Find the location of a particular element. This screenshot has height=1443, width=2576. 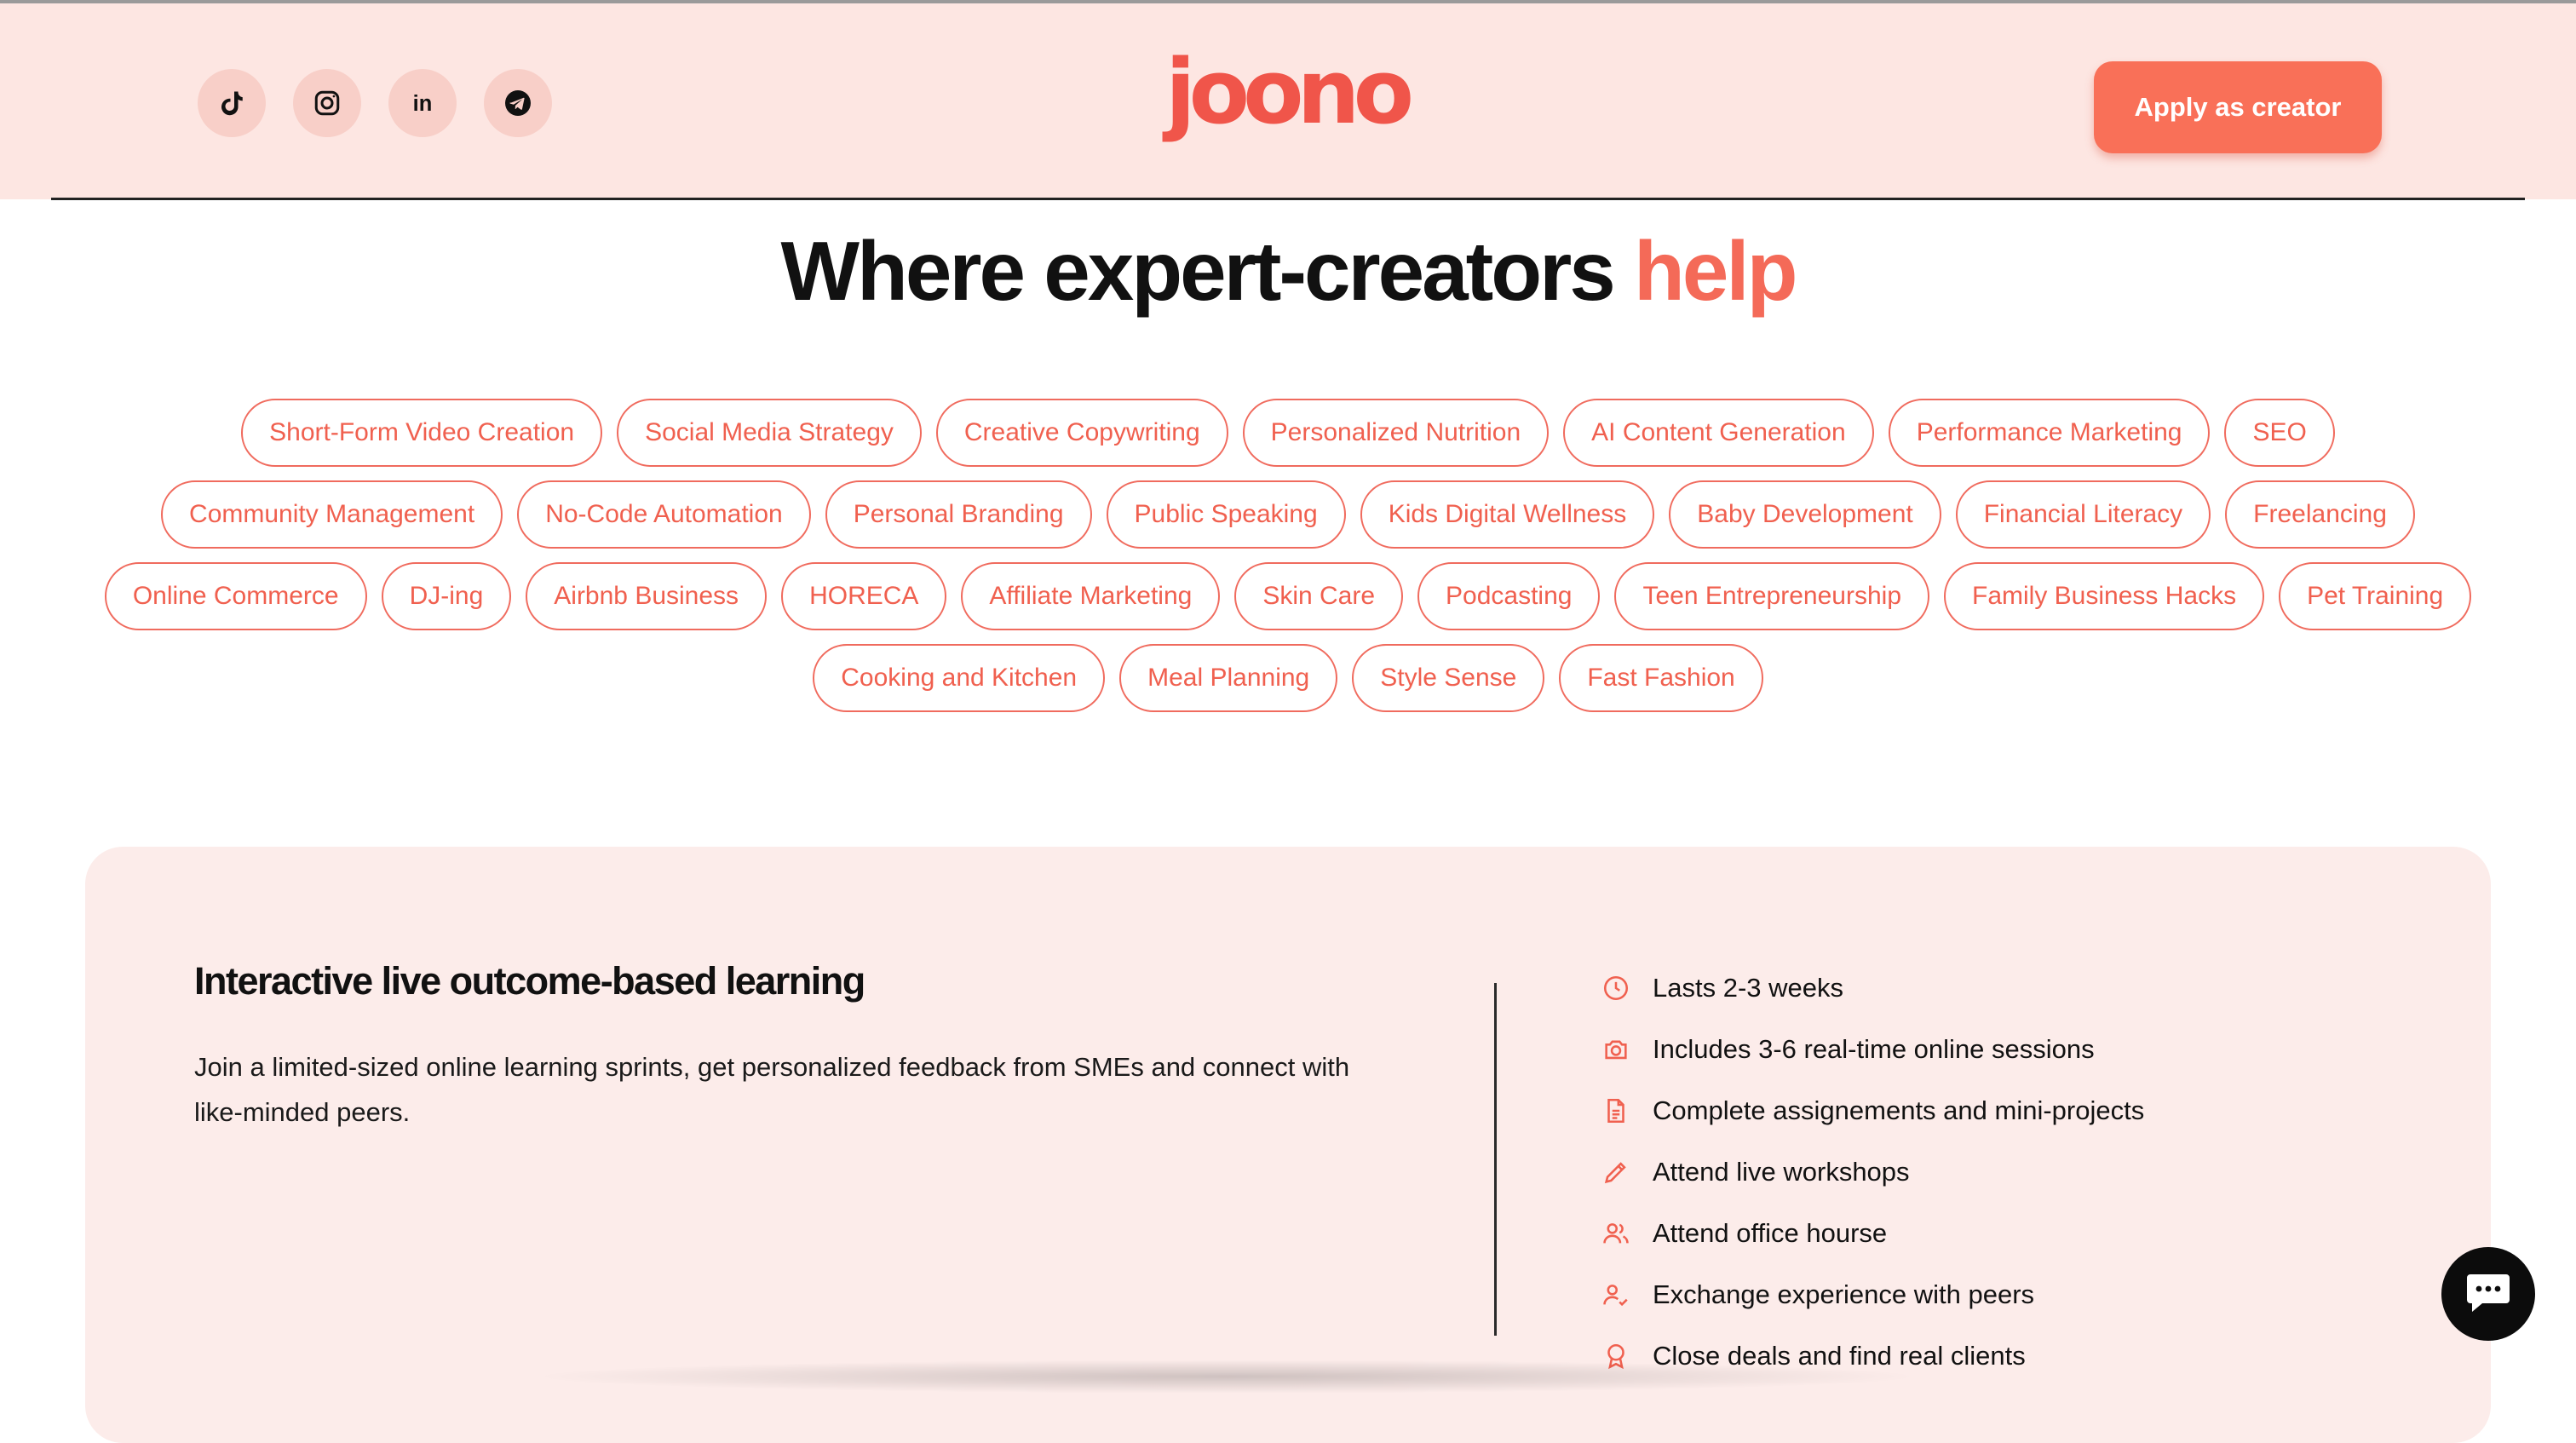

chat-widget-button is located at coordinates (2488, 1294).